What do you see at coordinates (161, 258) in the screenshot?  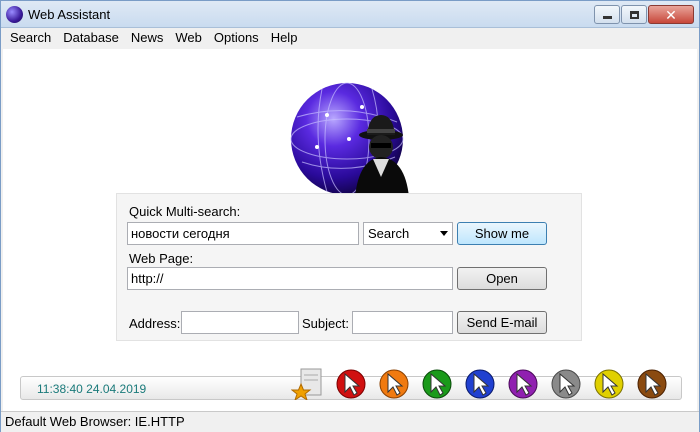 I see `web-page-label: Web Page:` at bounding box center [161, 258].